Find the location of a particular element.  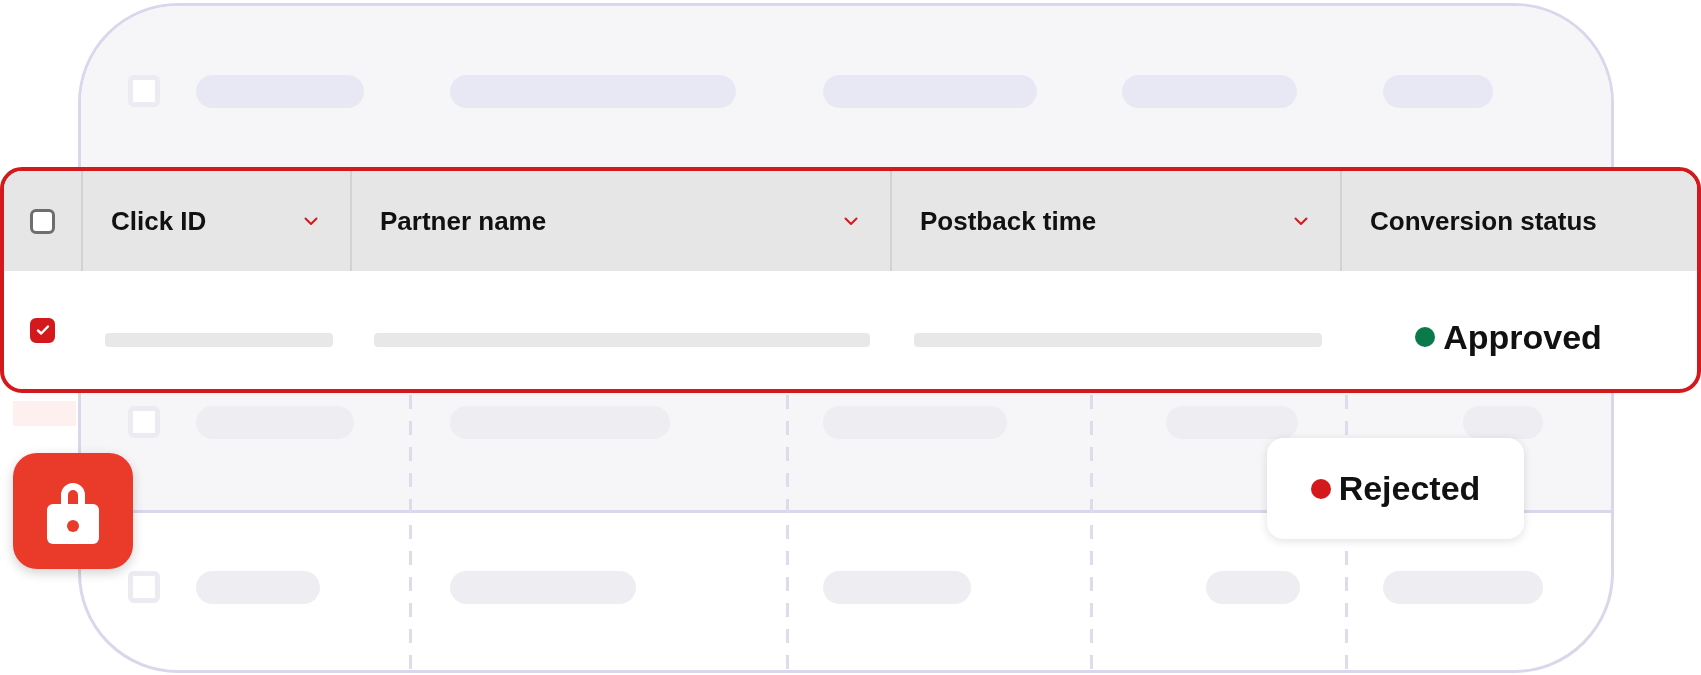

status-label: Approved is located at coordinates (1522, 337).